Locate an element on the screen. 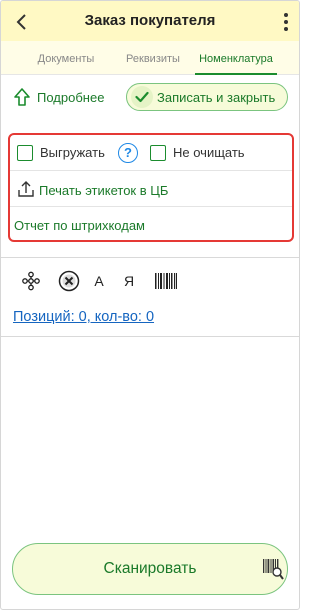  barcode-button is located at coordinates (166, 281).